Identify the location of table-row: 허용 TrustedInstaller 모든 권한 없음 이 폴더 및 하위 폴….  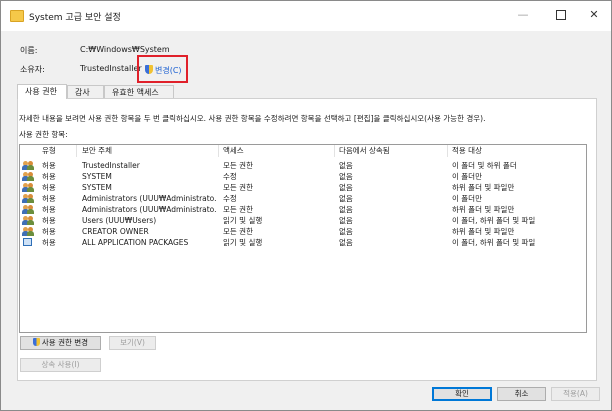
(303, 165).